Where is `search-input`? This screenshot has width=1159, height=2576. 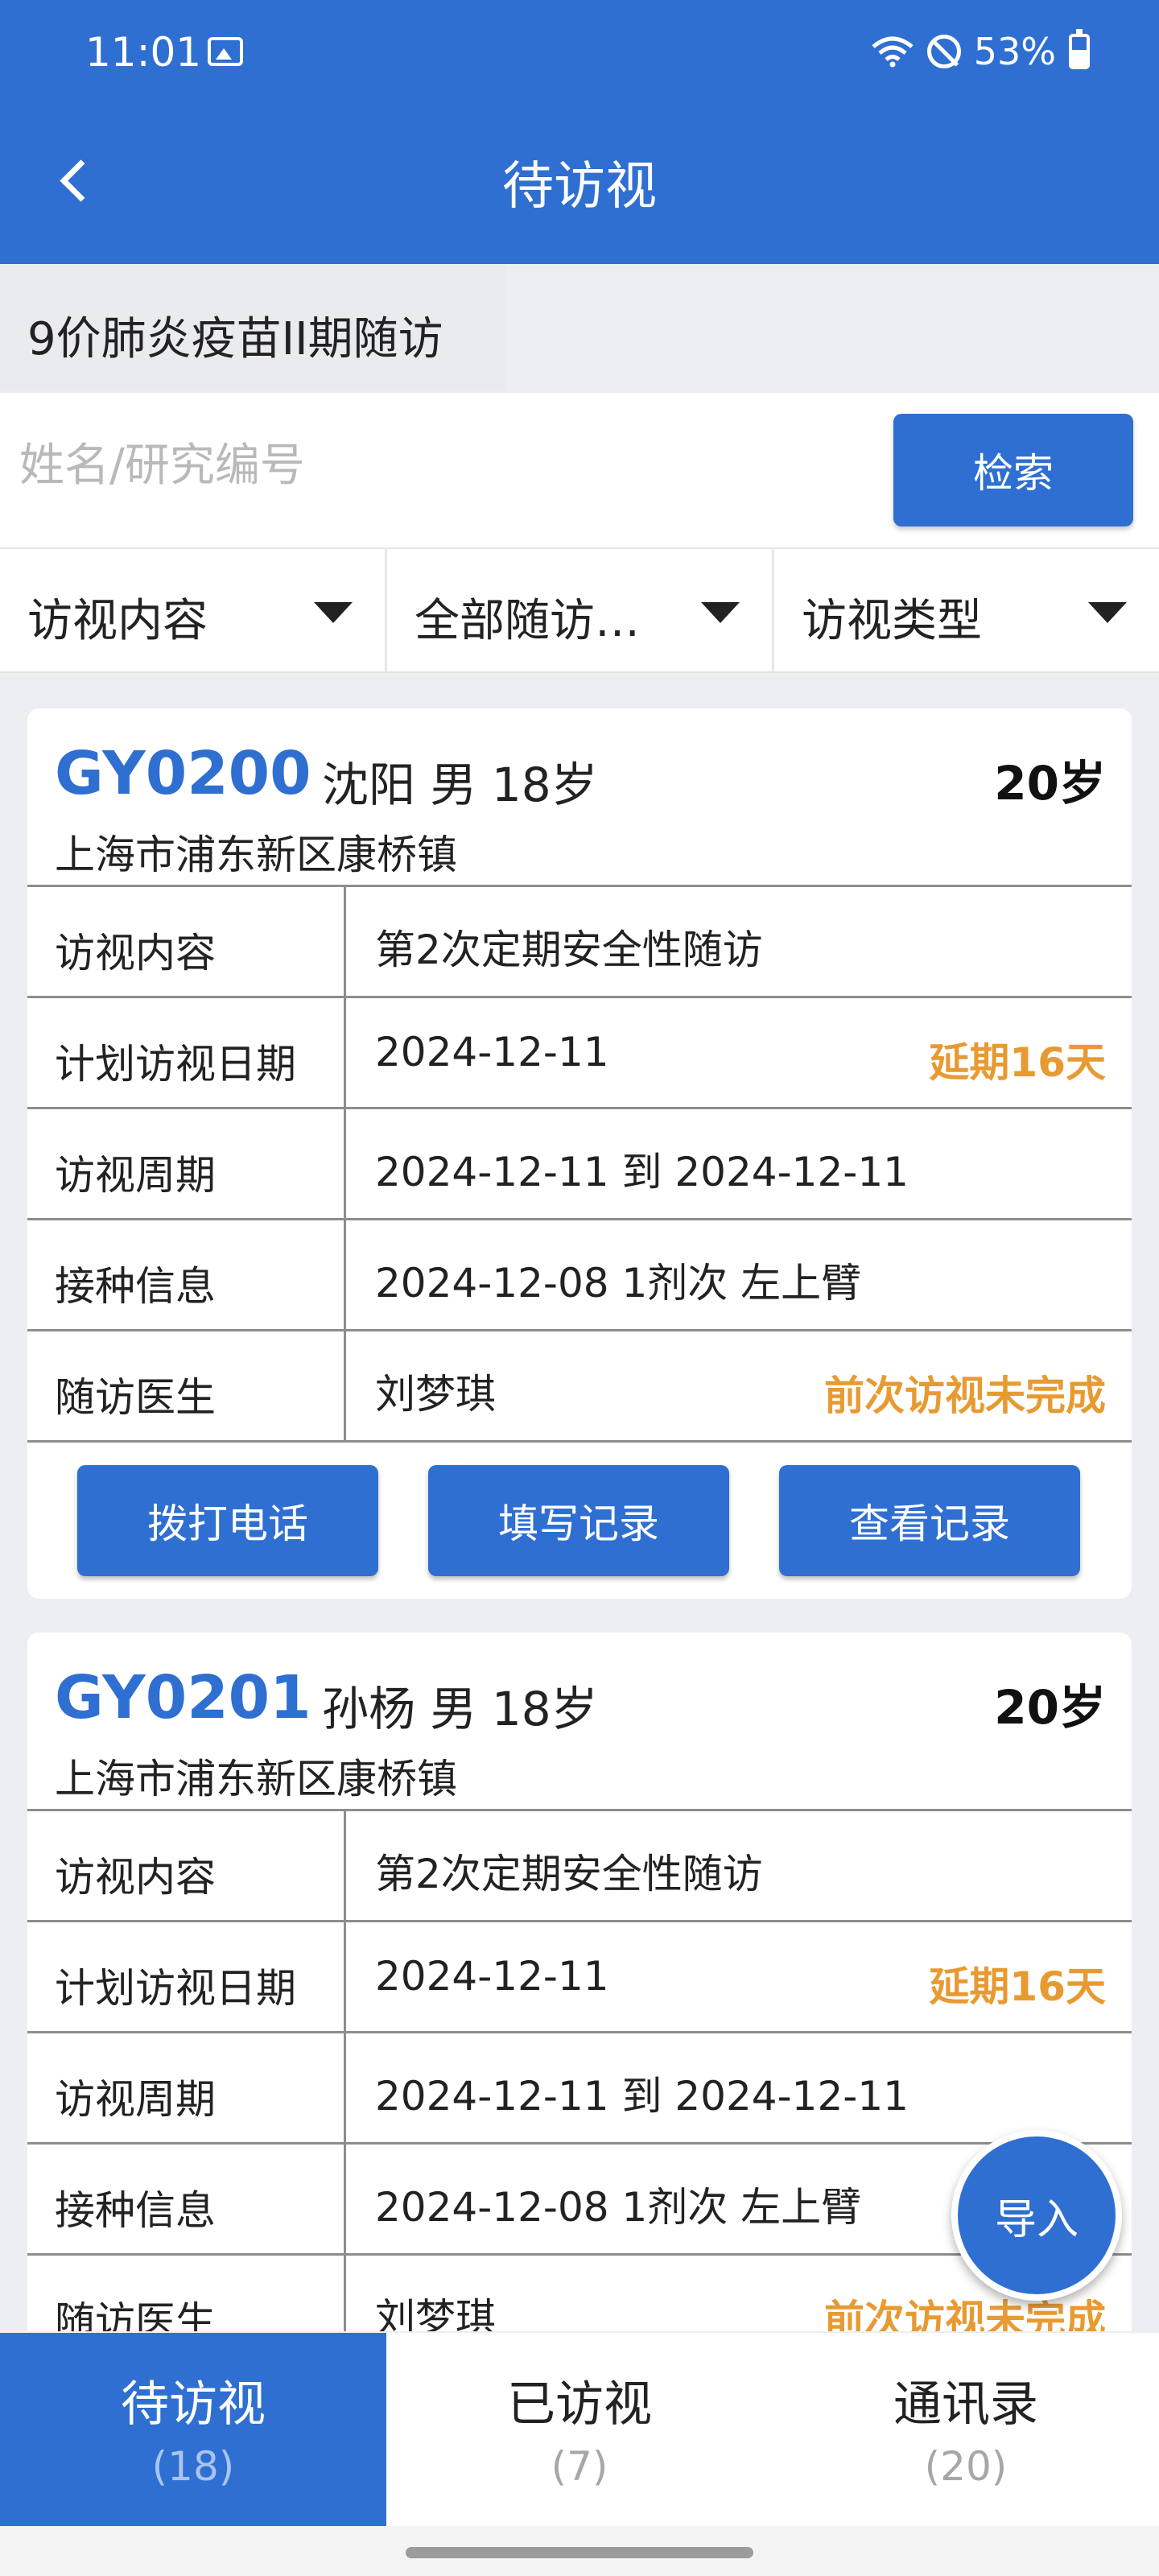
search-input is located at coordinates (441, 465).